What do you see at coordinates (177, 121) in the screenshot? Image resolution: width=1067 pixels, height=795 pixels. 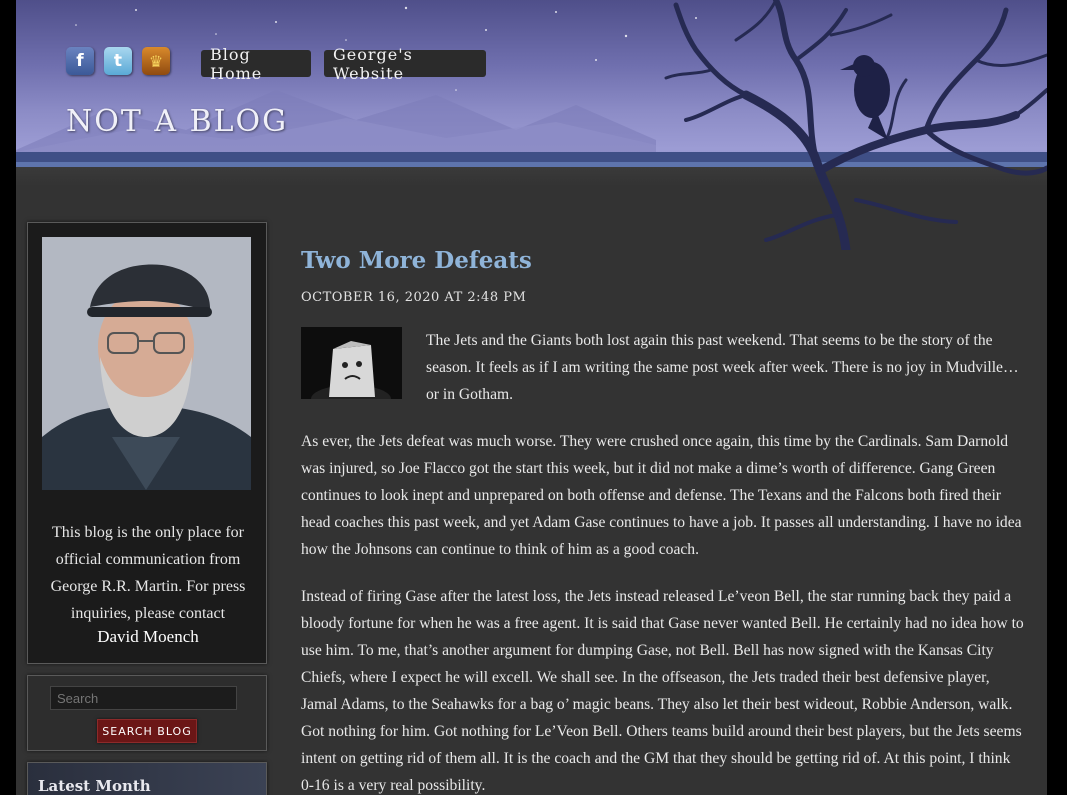 I see `site-title: NOT A BLOG` at bounding box center [177, 121].